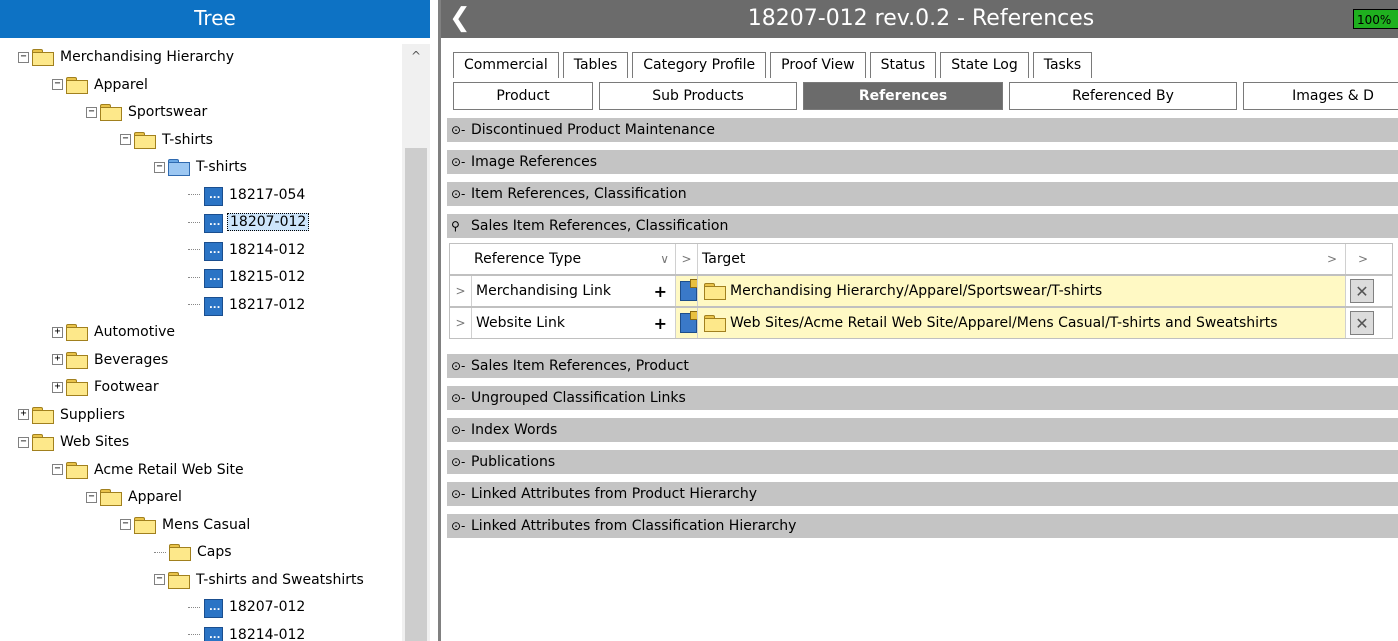  Describe the element at coordinates (1320, 96) in the screenshot. I see `tab-images-d: Images & D` at that location.